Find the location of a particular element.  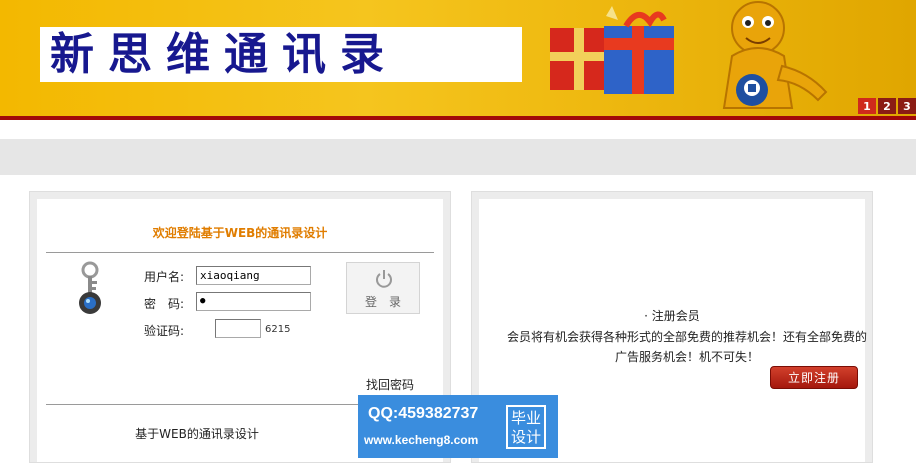

site-title: 新思维通讯录 is located at coordinates (224, 54).